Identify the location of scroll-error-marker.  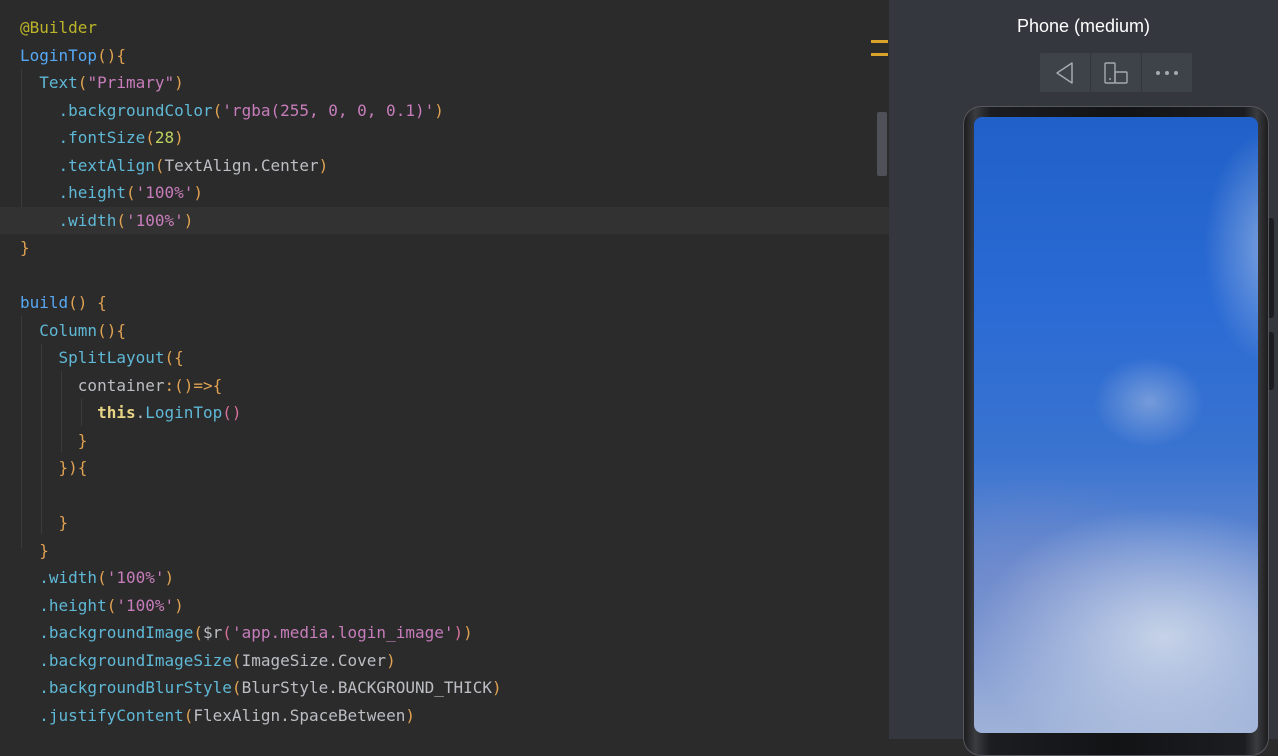
(879, 41).